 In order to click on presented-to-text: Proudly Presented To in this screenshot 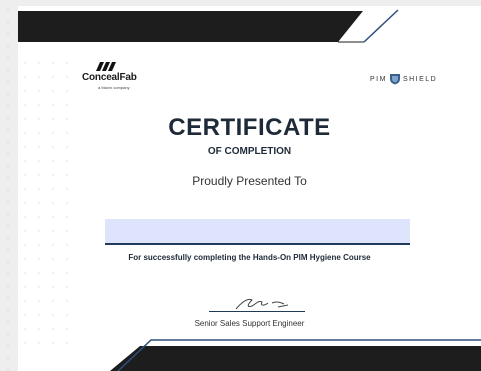, I will do `click(249, 181)`.